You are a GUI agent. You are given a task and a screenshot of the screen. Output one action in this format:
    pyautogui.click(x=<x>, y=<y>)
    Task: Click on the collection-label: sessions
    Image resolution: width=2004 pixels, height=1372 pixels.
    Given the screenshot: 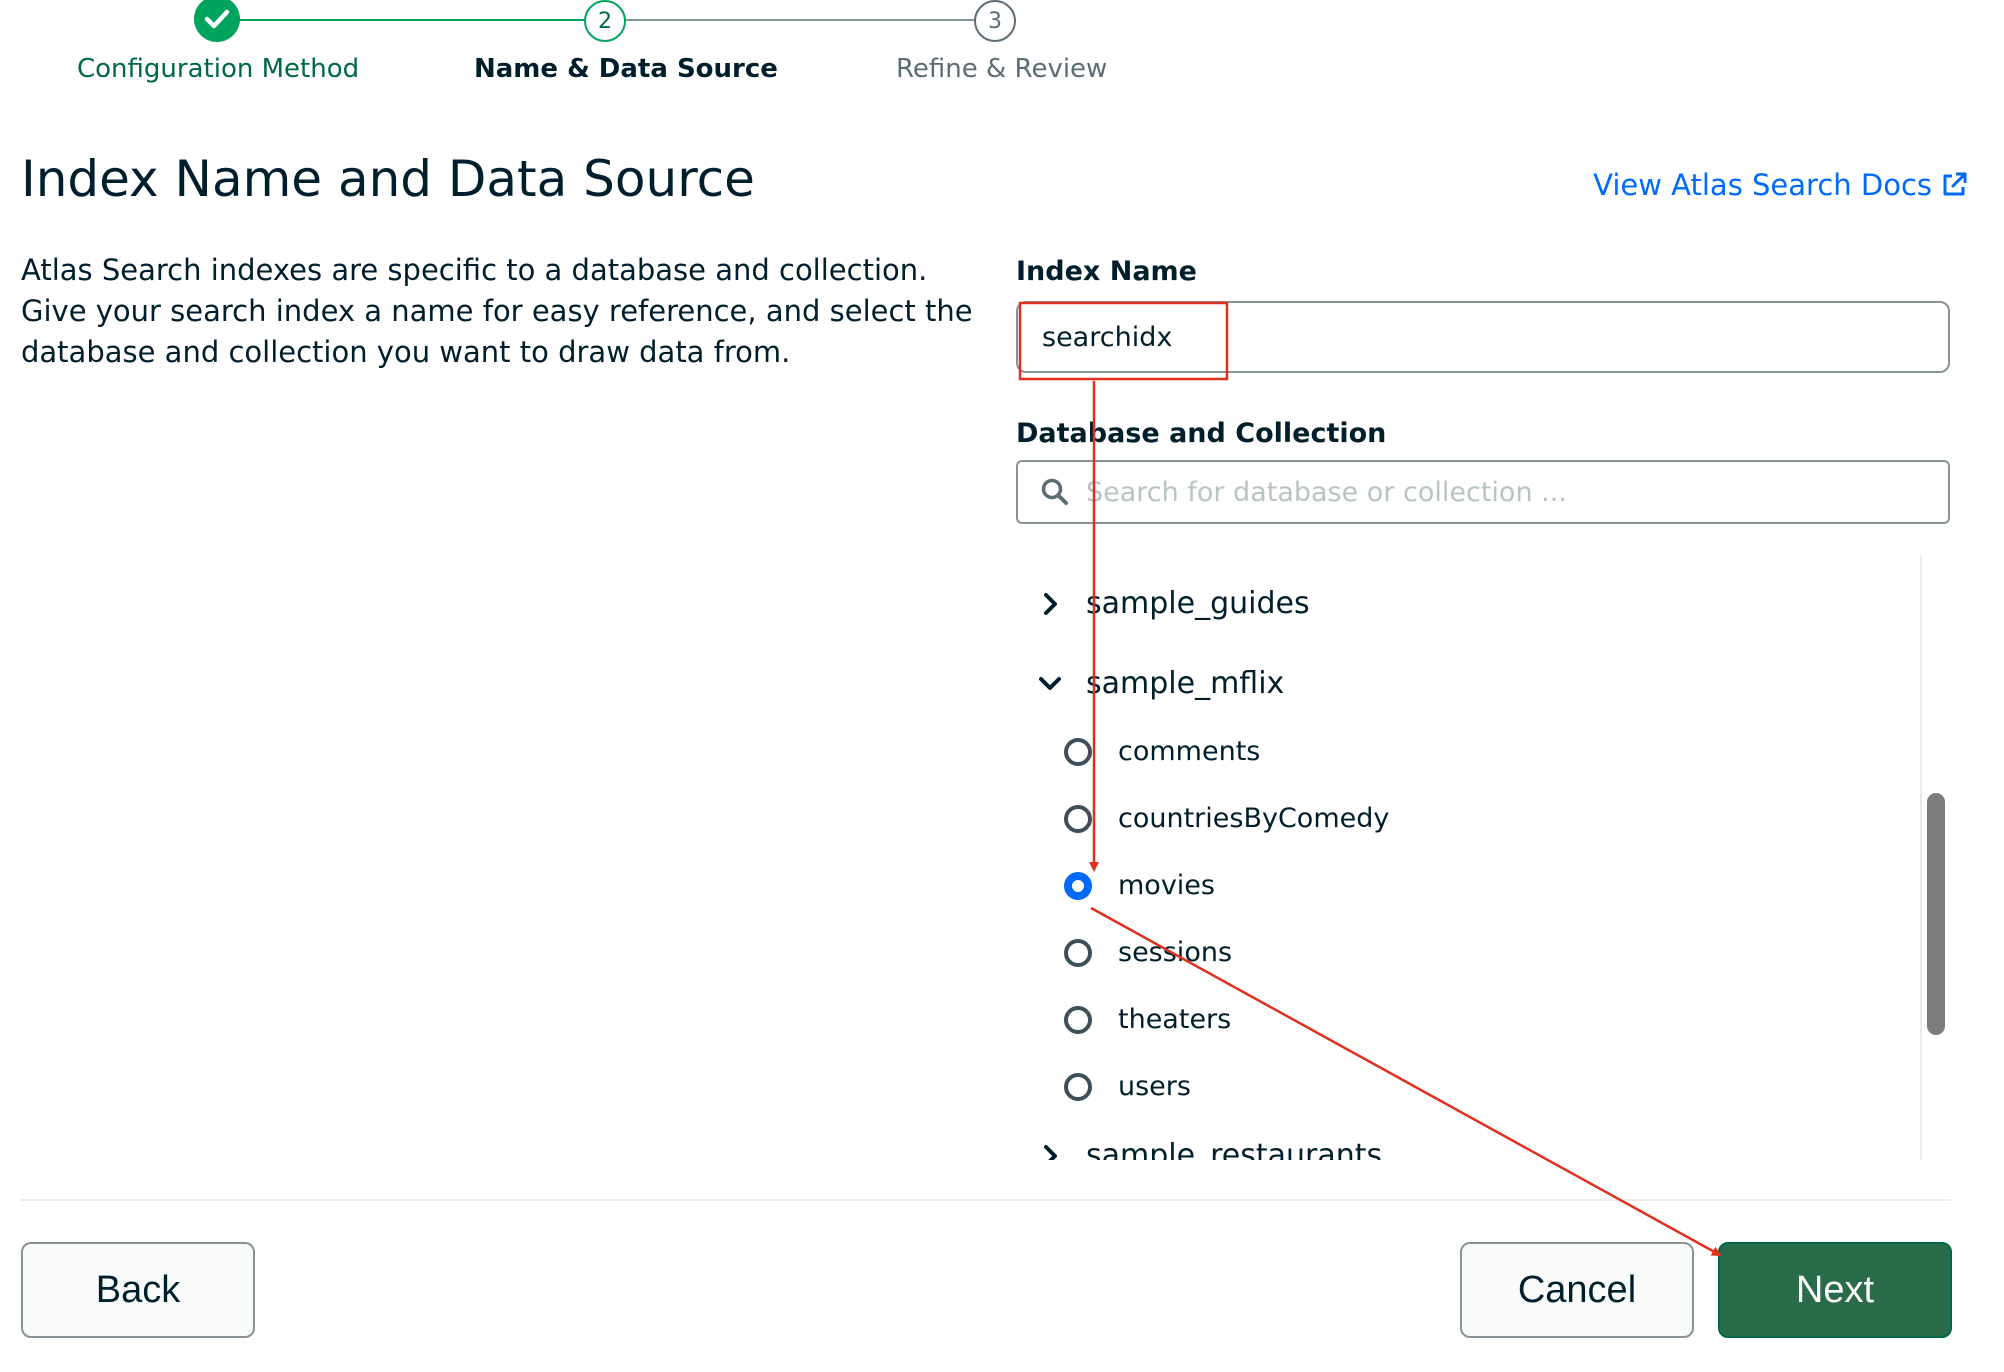 What is the action you would take?
    pyautogui.click(x=1175, y=952)
    